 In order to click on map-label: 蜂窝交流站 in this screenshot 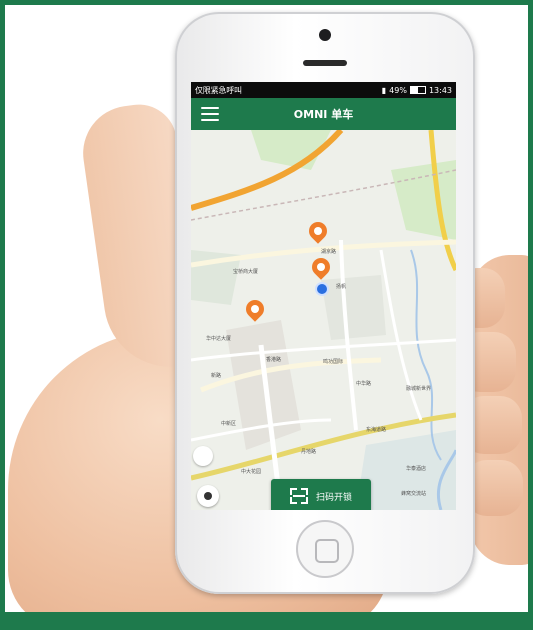, I will do `click(414, 494)`.